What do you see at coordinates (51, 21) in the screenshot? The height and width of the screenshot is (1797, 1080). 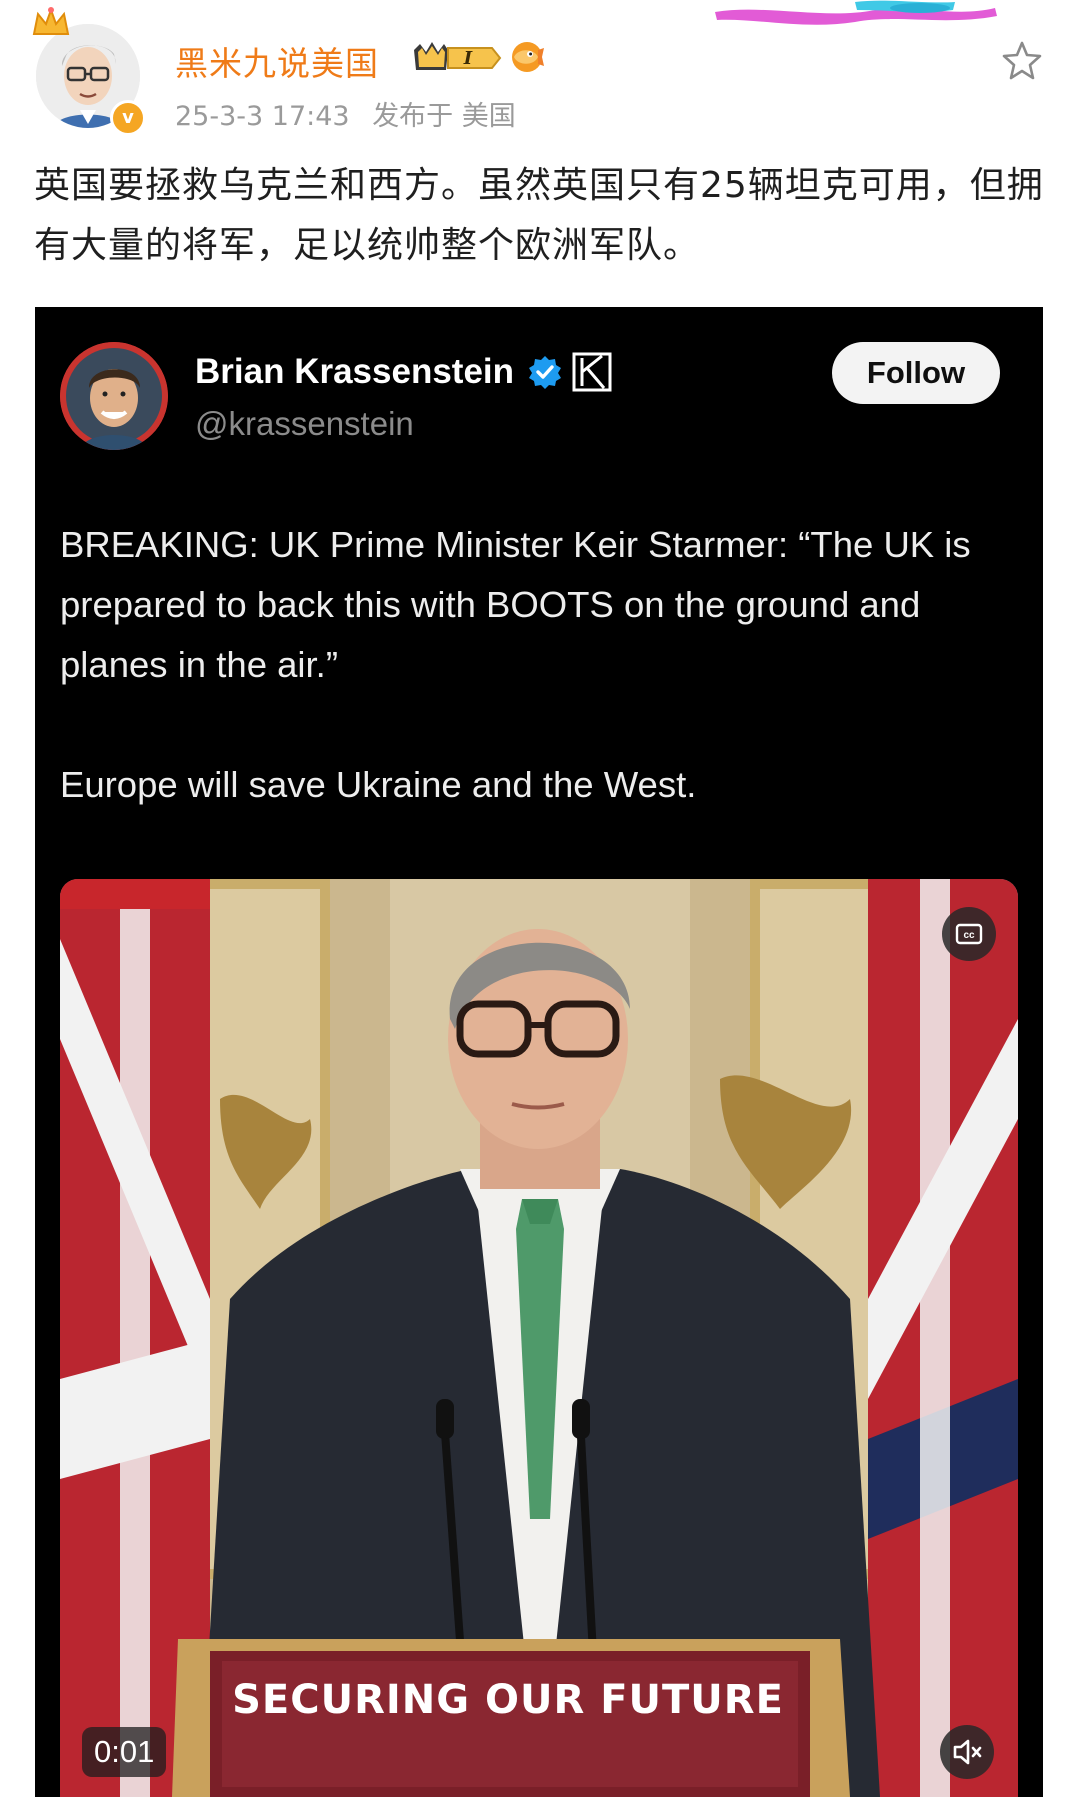 I see `crown-icon` at bounding box center [51, 21].